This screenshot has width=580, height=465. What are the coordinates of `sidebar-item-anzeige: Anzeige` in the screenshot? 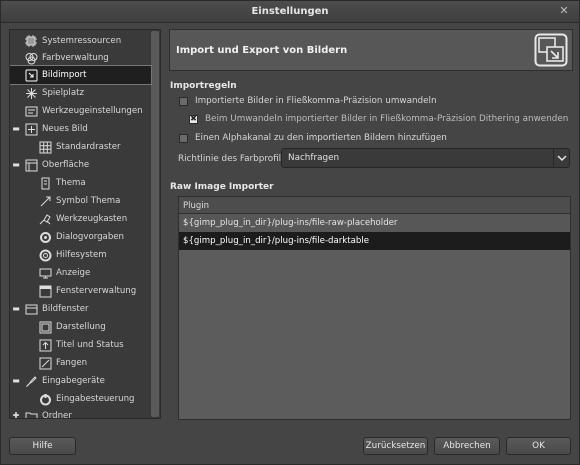 It's located at (80, 273).